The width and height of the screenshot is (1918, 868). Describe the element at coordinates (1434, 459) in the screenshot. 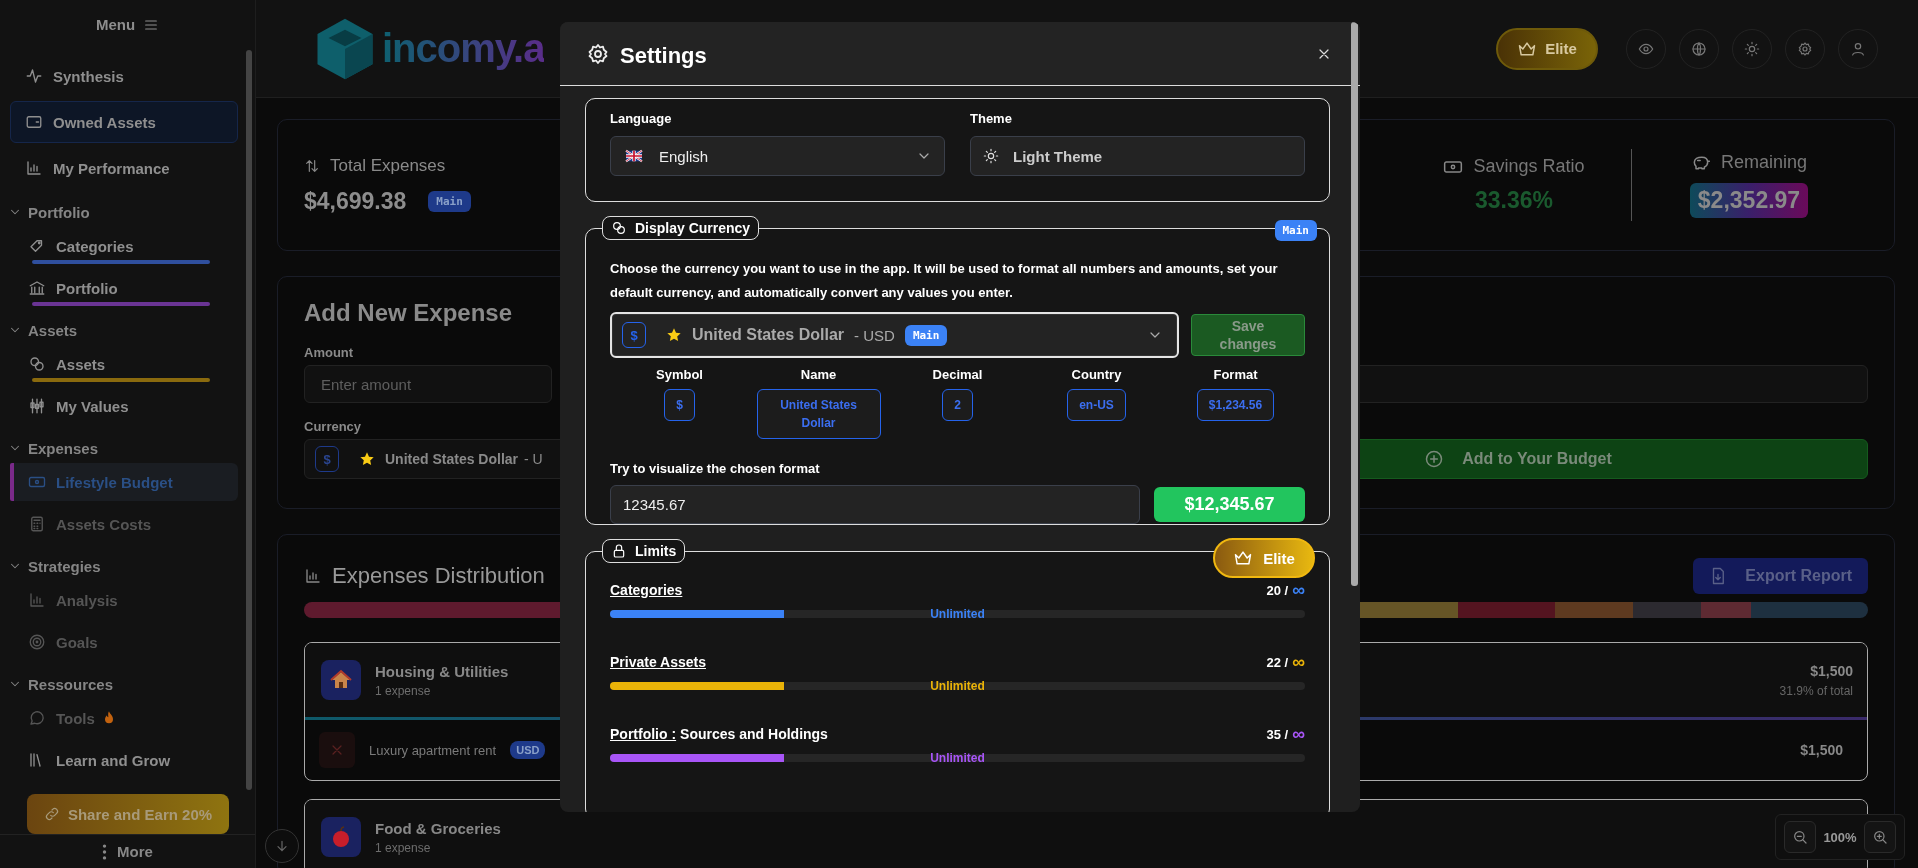

I see `plus-circle-icon` at that location.